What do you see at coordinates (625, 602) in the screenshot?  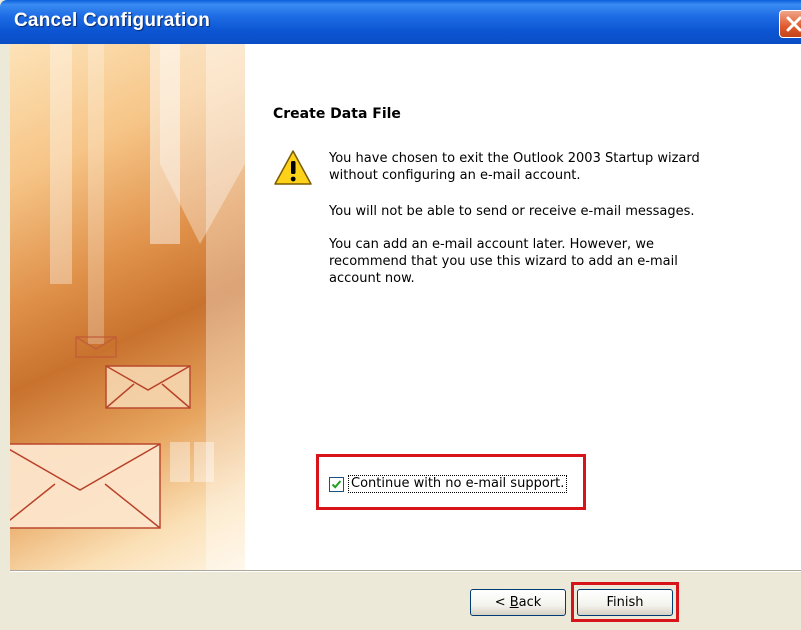 I see `finish-highlight-box` at bounding box center [625, 602].